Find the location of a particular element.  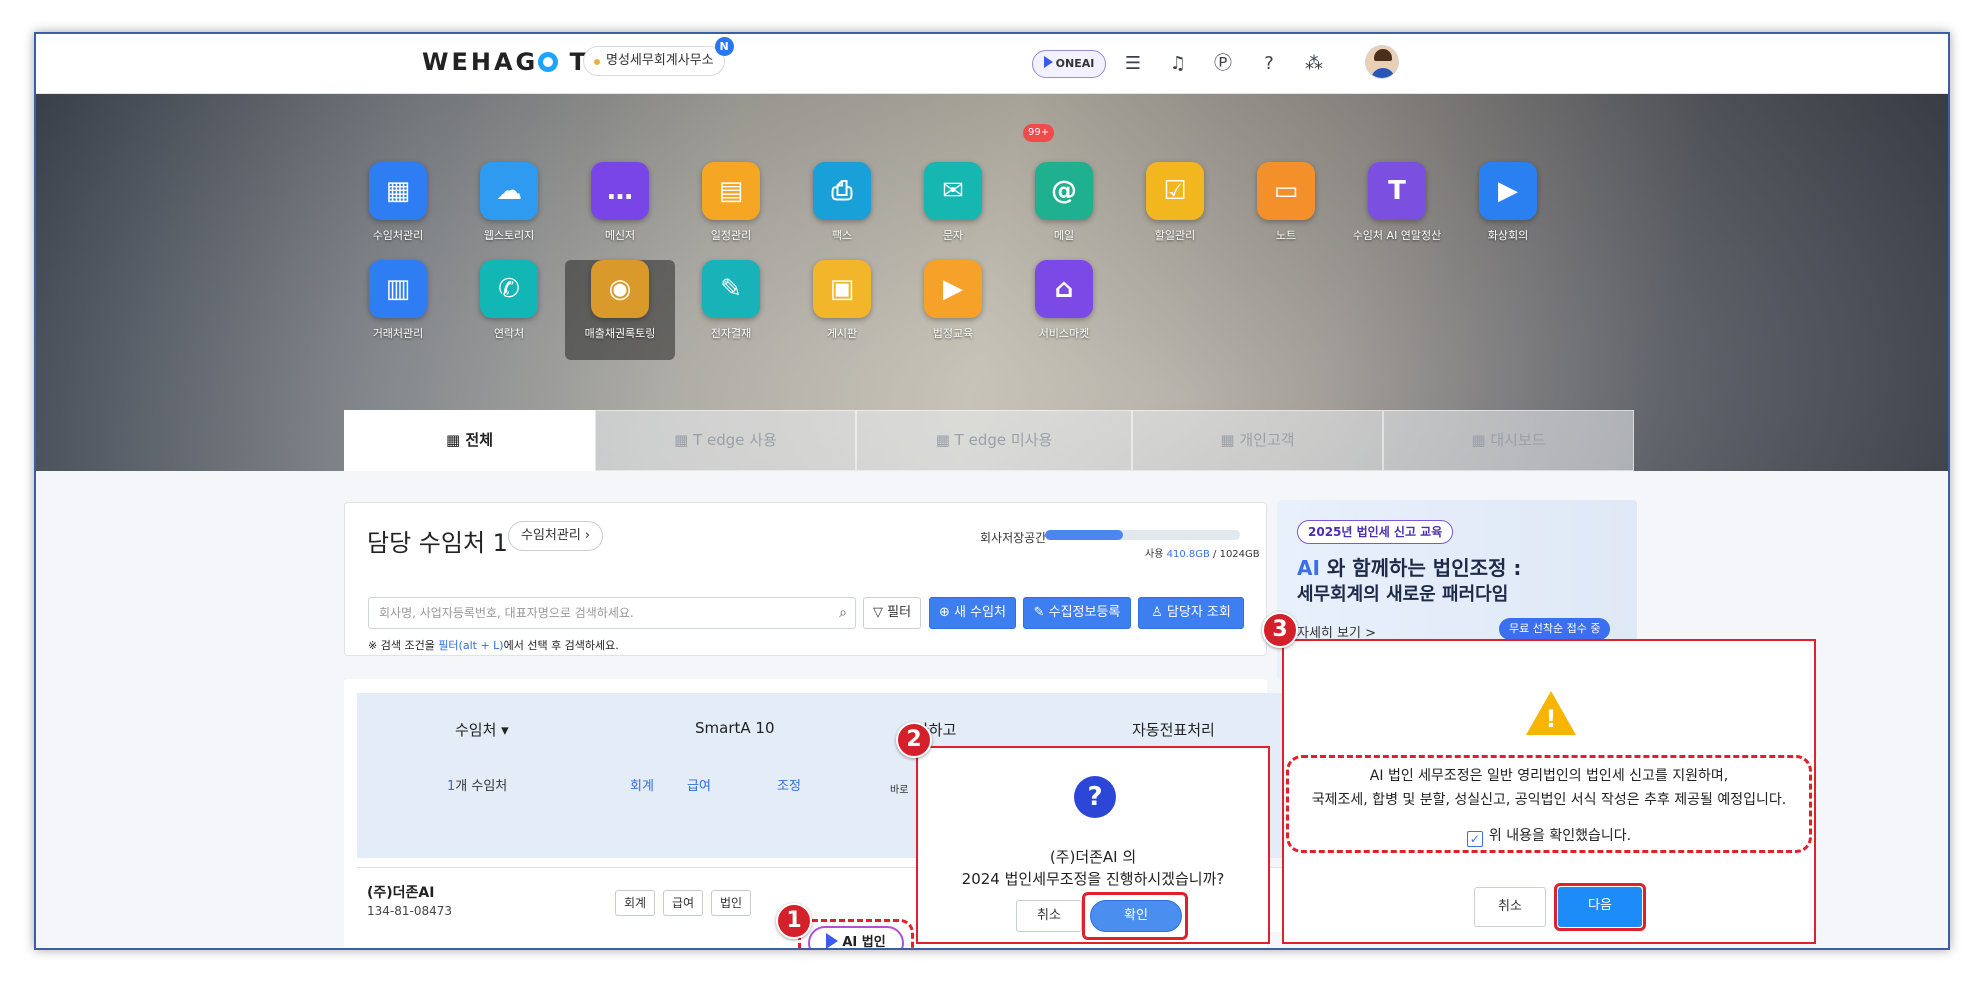

point-icon: Ⓟ is located at coordinates (1223, 64).